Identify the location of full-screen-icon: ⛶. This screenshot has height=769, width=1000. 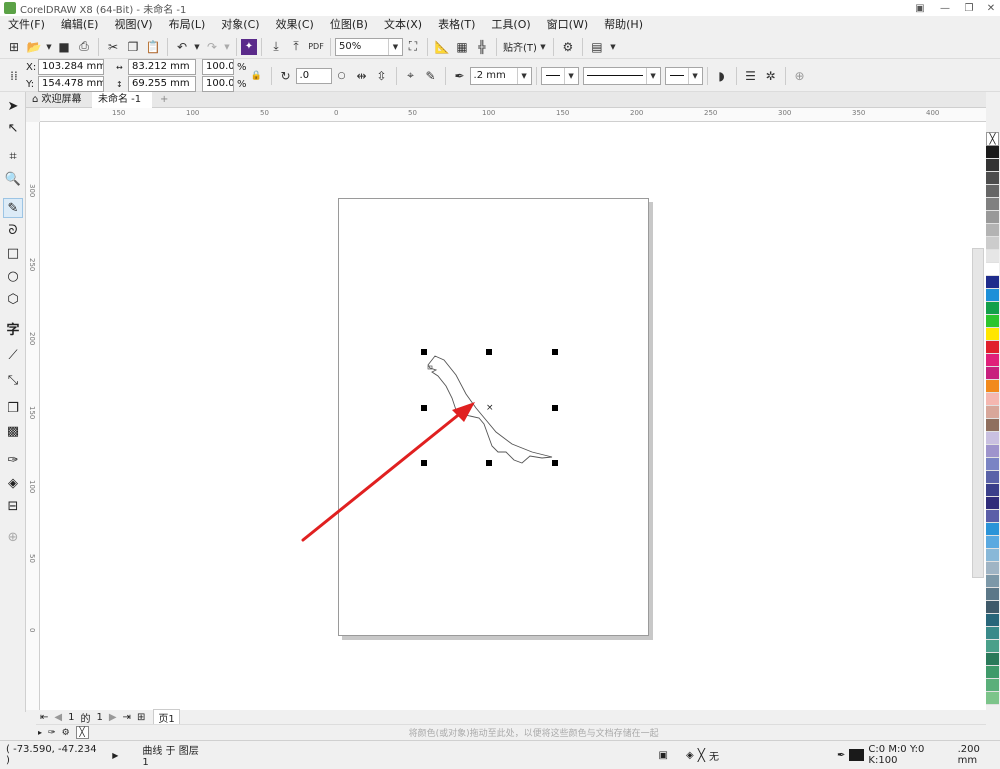
(413, 47).